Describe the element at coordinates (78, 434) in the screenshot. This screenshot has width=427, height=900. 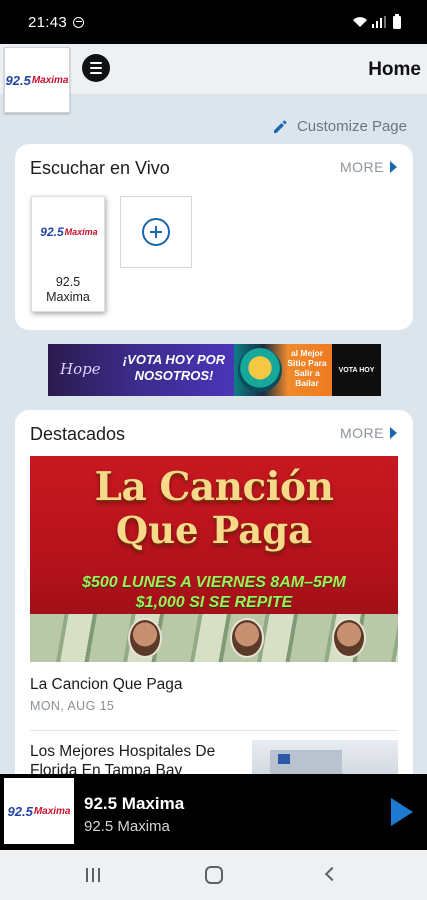
I see `featured-section-title: Destacados` at that location.